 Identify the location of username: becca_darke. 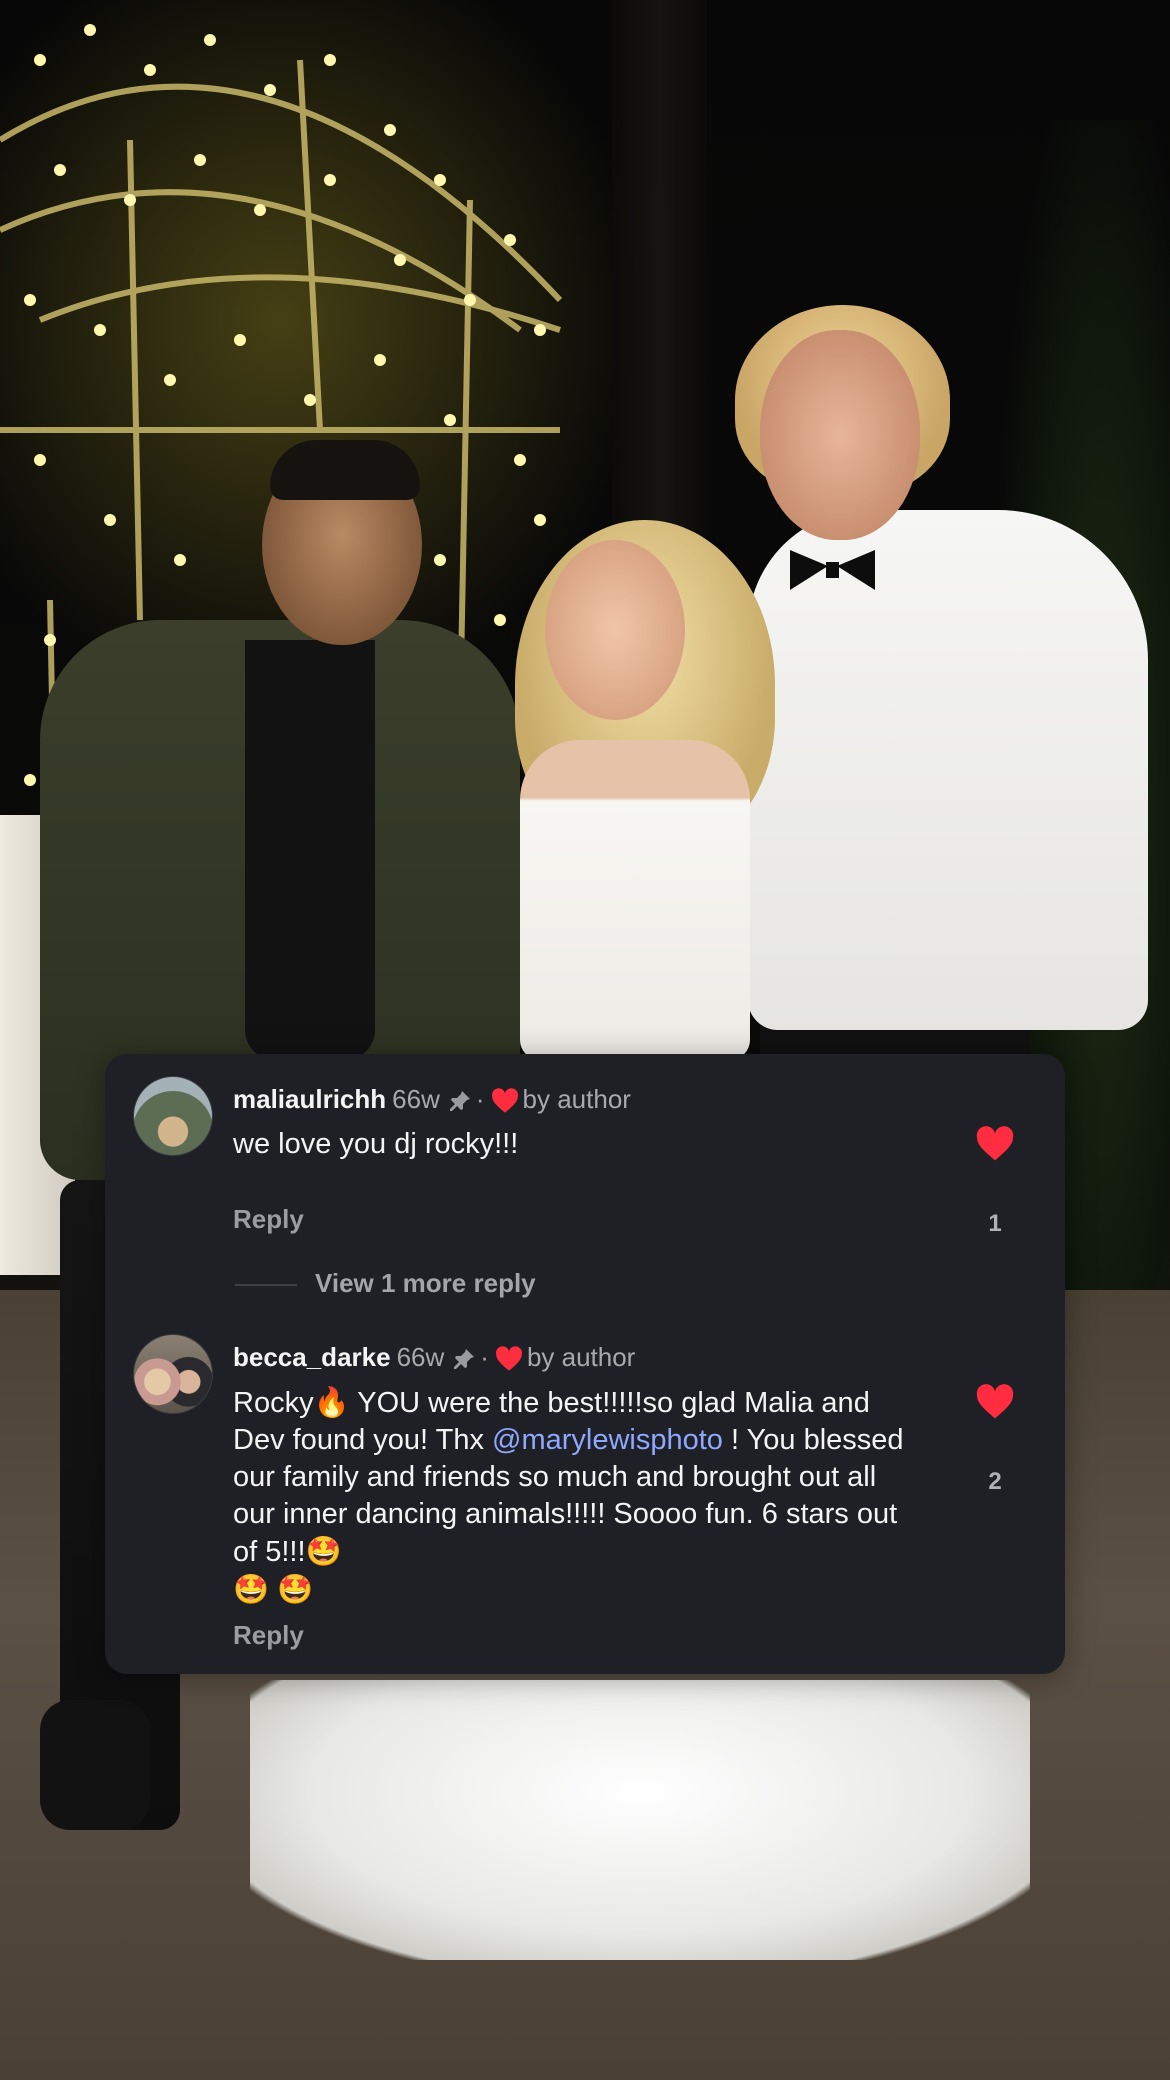
(312, 1357).